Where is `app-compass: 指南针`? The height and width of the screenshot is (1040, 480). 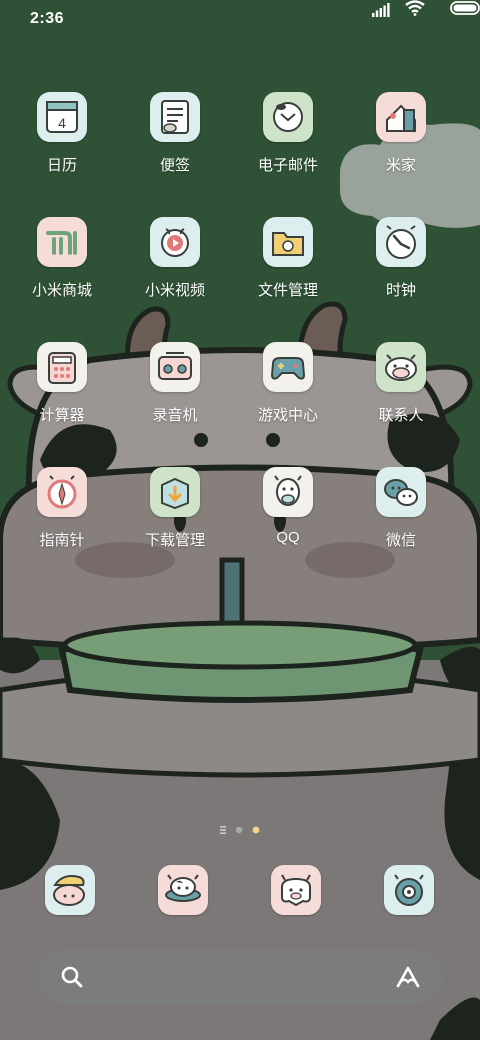
app-compass: 指南针 is located at coordinates (62, 522).